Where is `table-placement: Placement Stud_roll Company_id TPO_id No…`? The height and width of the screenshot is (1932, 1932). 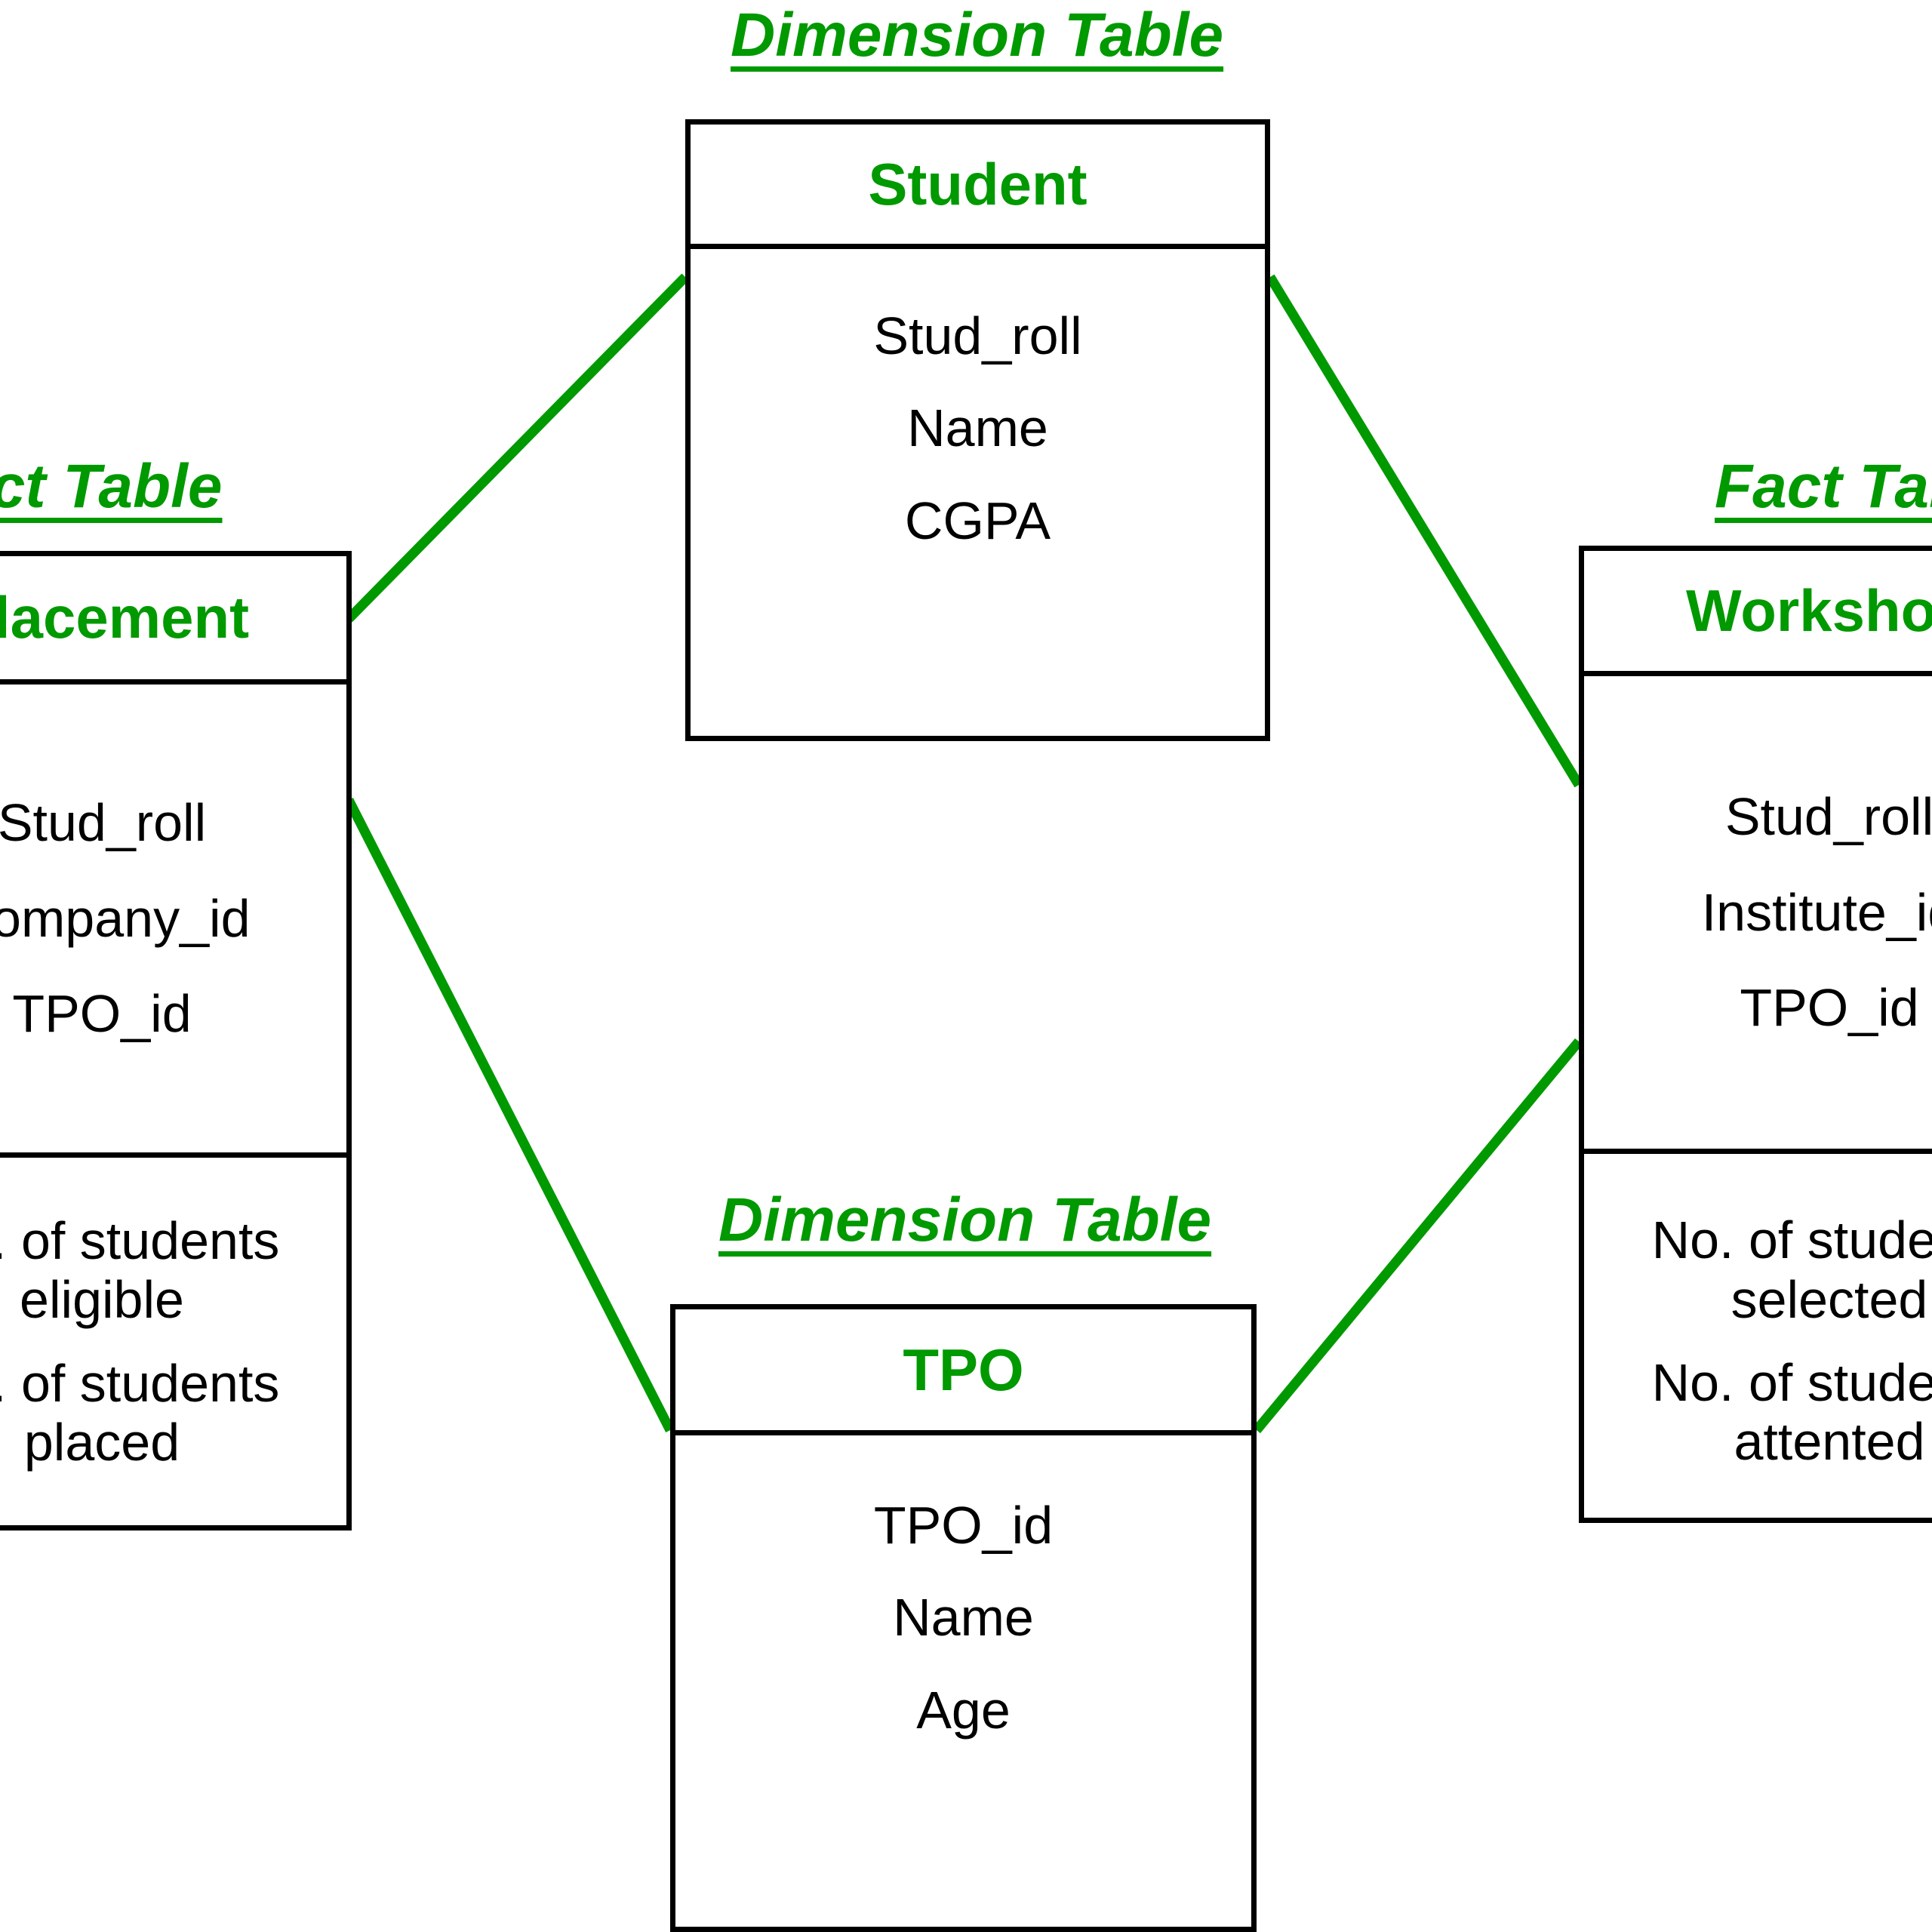
table-placement: Placement Stud_roll Company_id TPO_id No… is located at coordinates (176, 1041).